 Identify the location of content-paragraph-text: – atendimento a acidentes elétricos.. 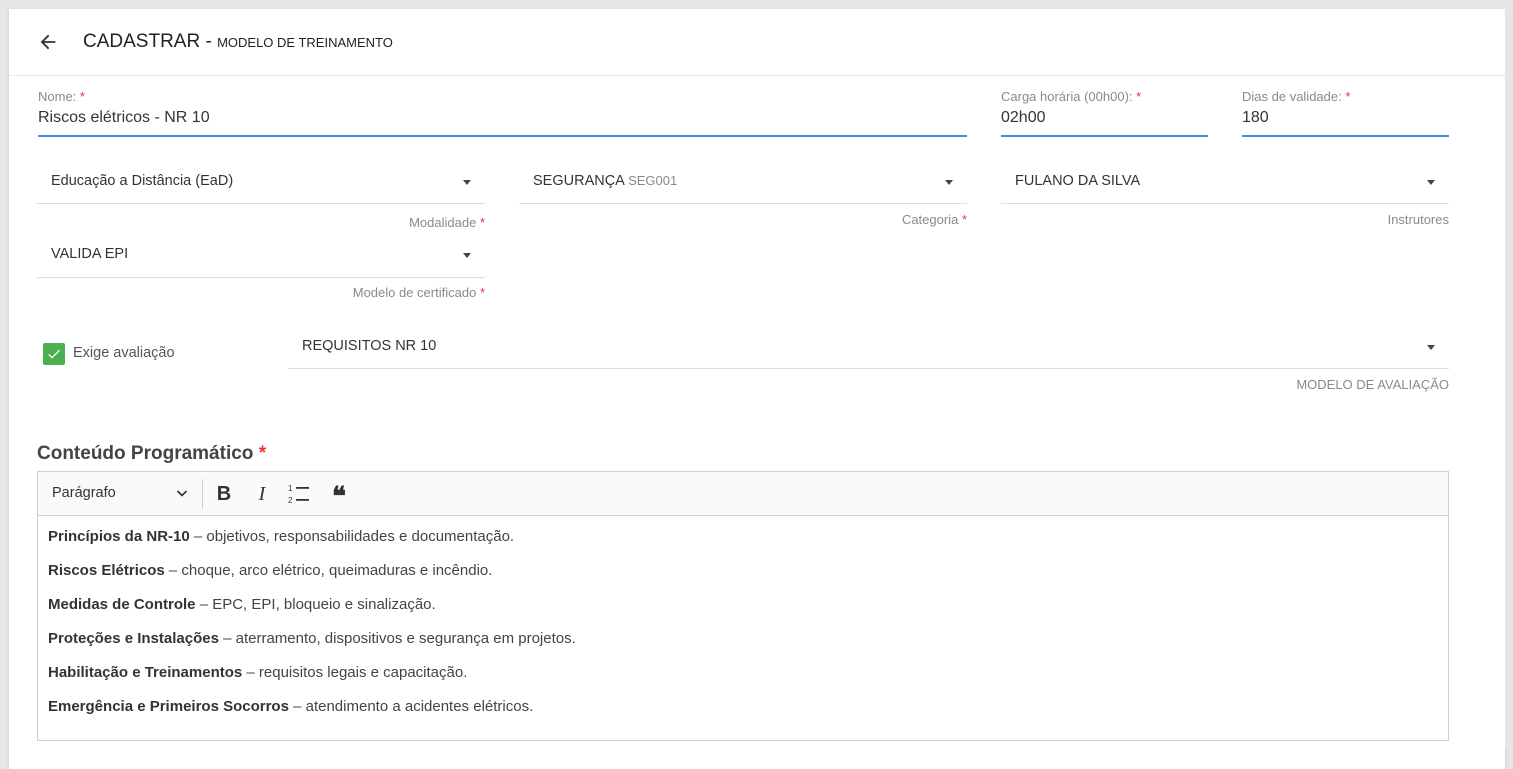
(411, 706).